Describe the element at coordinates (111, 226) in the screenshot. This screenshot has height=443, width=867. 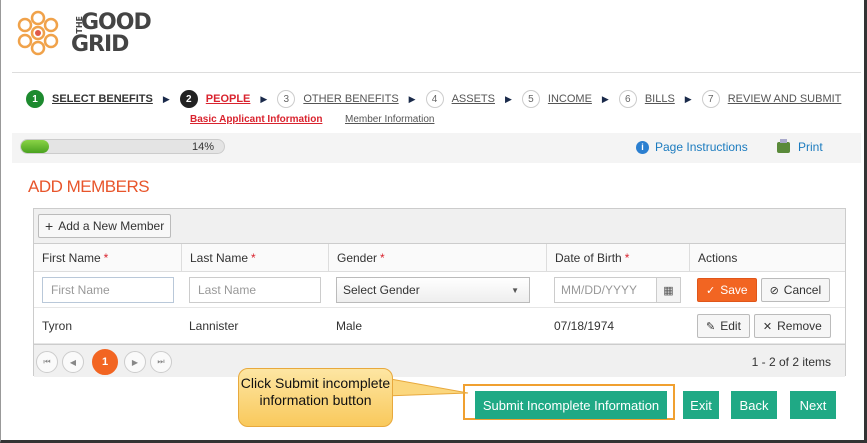
I see `add-member-label: Add a New Member` at that location.